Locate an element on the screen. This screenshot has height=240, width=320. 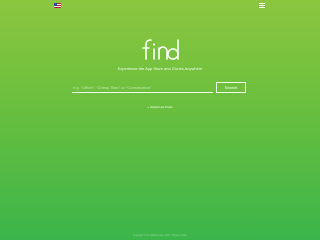
hamburger-menu-icon is located at coordinates (262, 6).